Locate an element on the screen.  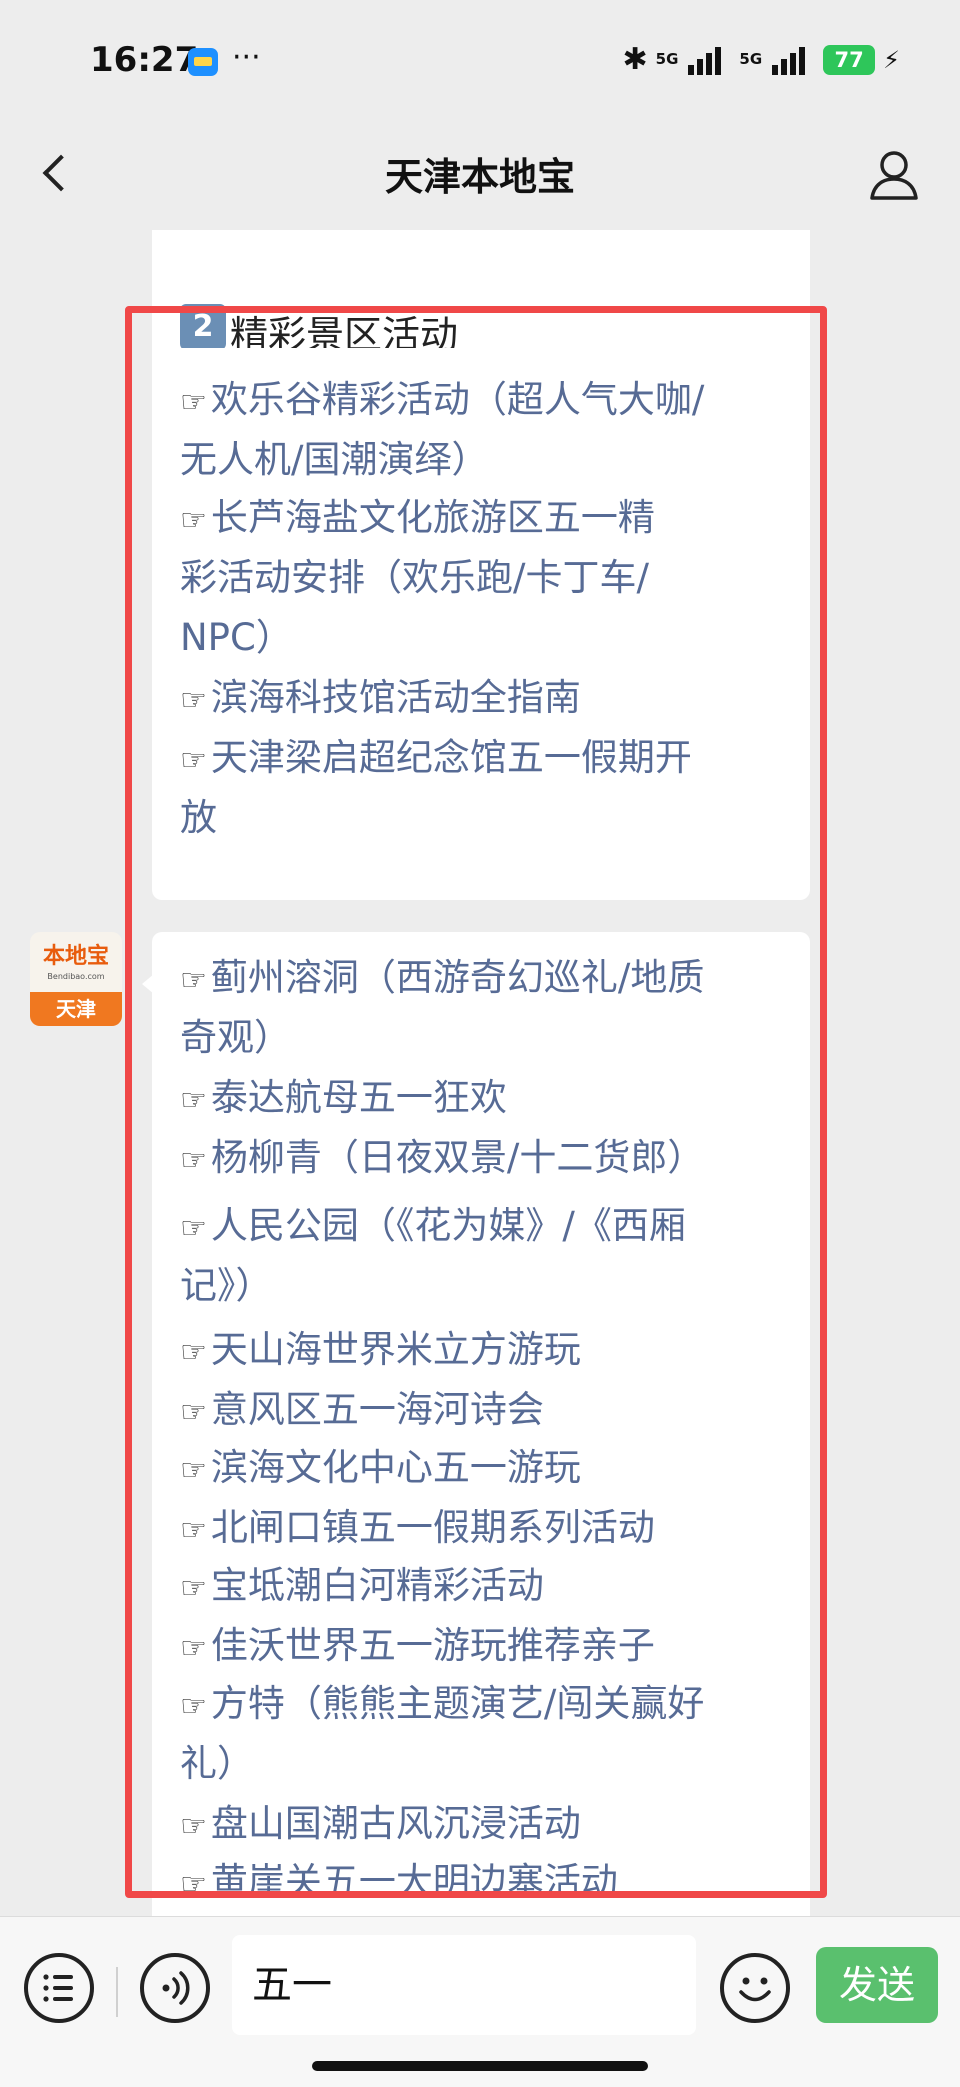
activity-link-line: ☞ 泰达航母五一狂欢 is located at coordinates (343, 1099).